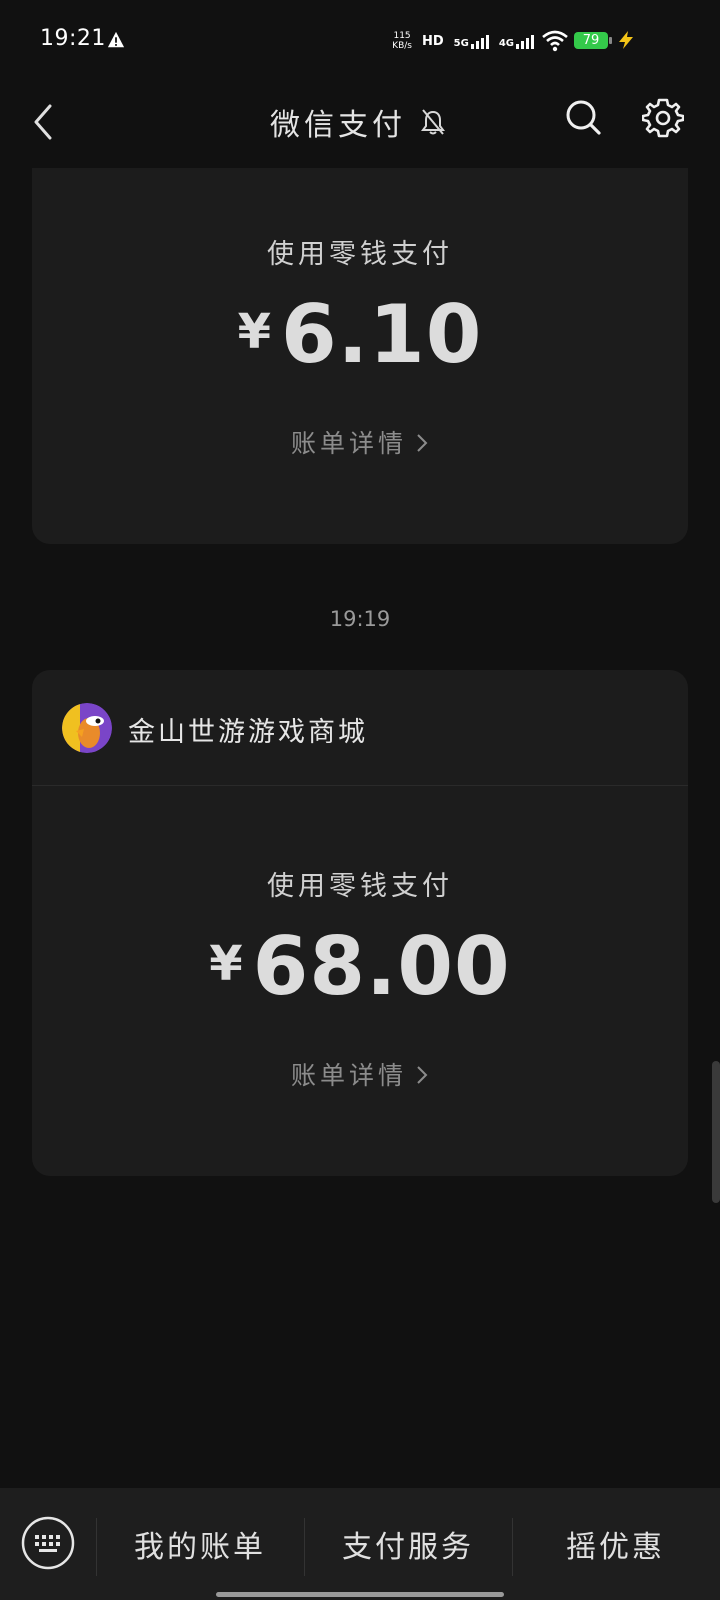 This screenshot has height=1600, width=720. What do you see at coordinates (408, 1544) in the screenshot?
I see `menu-payment-services: 支付服务` at bounding box center [408, 1544].